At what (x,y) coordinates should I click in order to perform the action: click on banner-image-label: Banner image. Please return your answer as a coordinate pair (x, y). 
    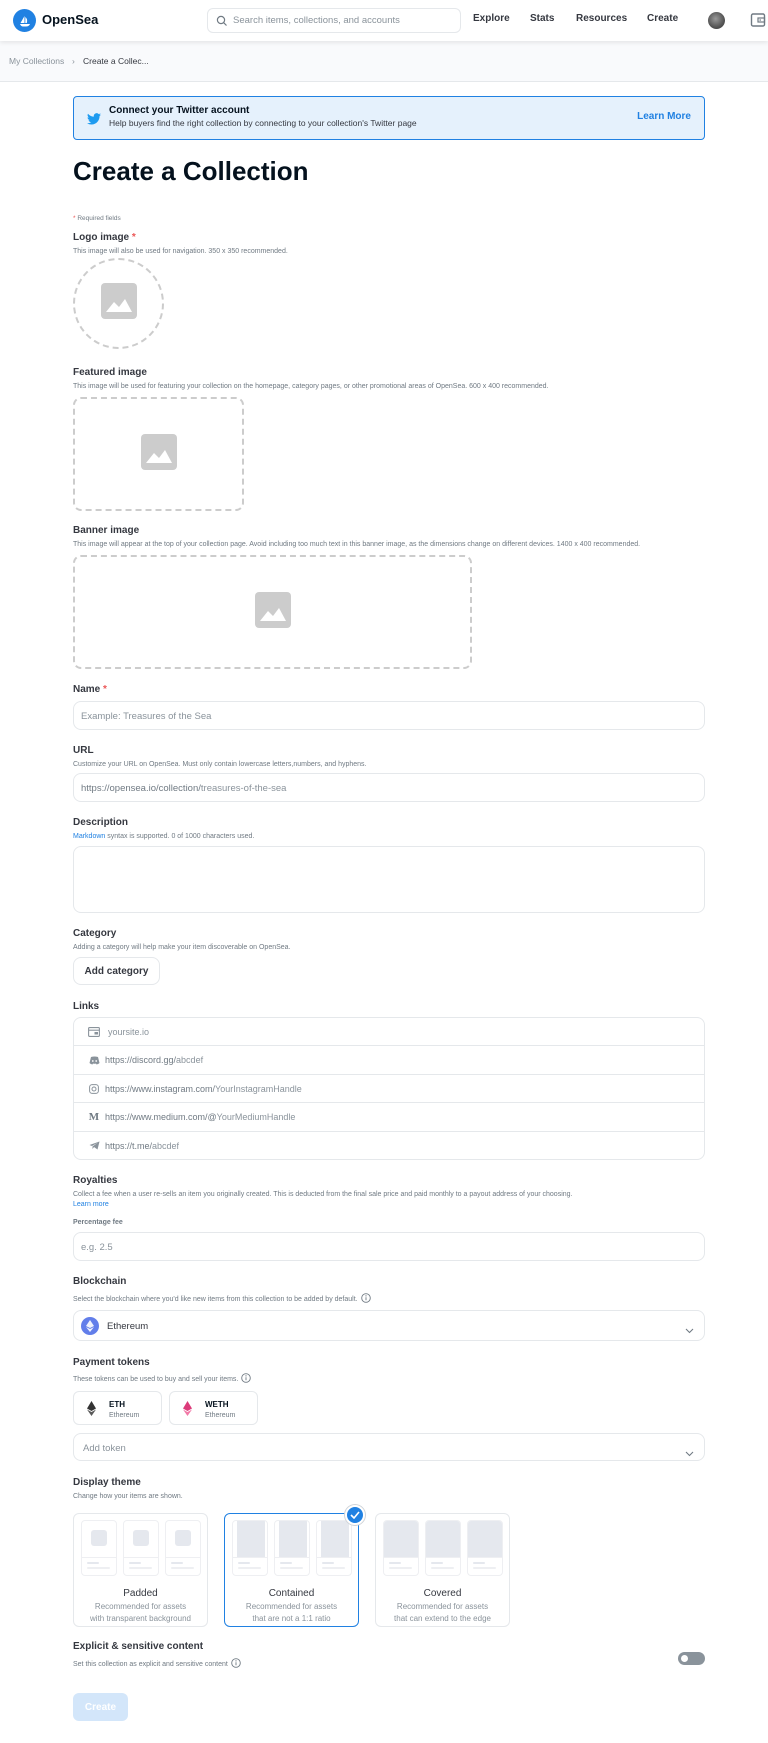
    Looking at the image, I should click on (106, 530).